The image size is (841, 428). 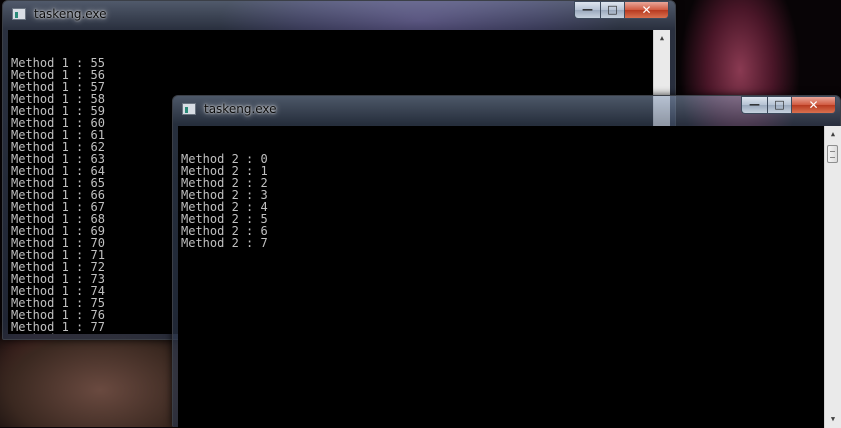 What do you see at coordinates (58, 63) in the screenshot?
I see `console-line: Method 1 : 55` at bounding box center [58, 63].